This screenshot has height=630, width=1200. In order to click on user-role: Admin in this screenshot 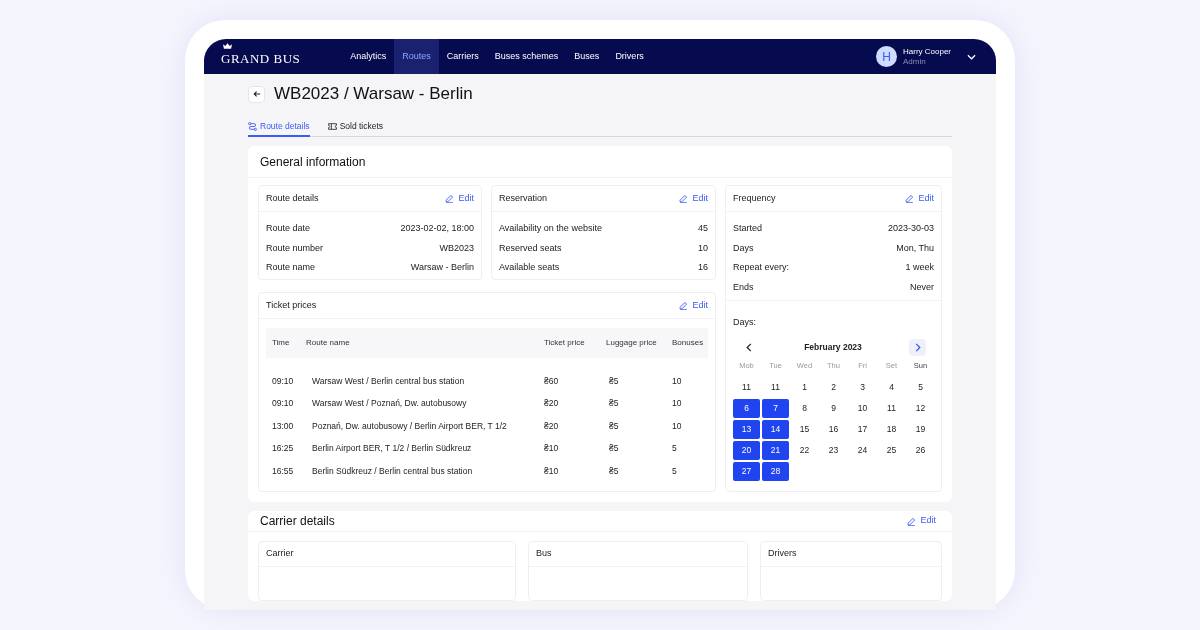, I will do `click(915, 61)`.